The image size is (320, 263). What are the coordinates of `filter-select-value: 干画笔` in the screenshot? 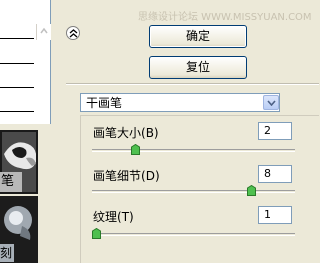 It's located at (104, 103).